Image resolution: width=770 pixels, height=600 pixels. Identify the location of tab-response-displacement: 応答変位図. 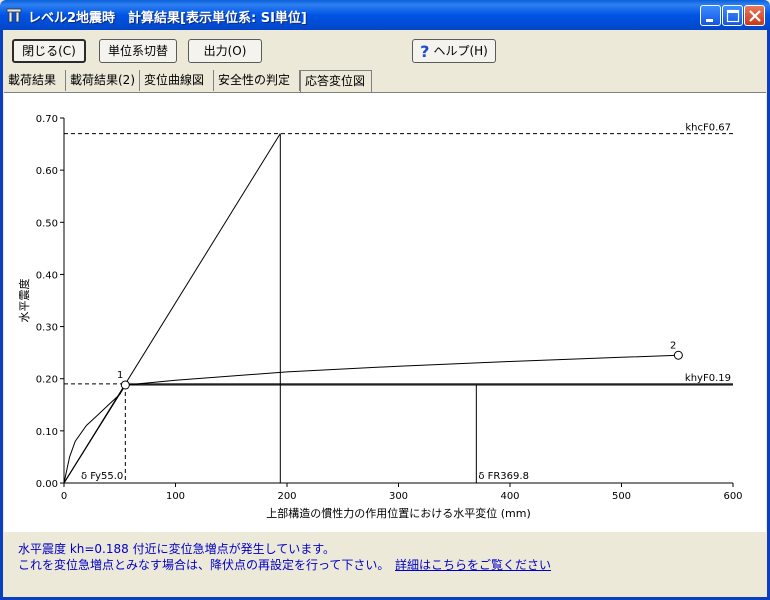
(336, 81).